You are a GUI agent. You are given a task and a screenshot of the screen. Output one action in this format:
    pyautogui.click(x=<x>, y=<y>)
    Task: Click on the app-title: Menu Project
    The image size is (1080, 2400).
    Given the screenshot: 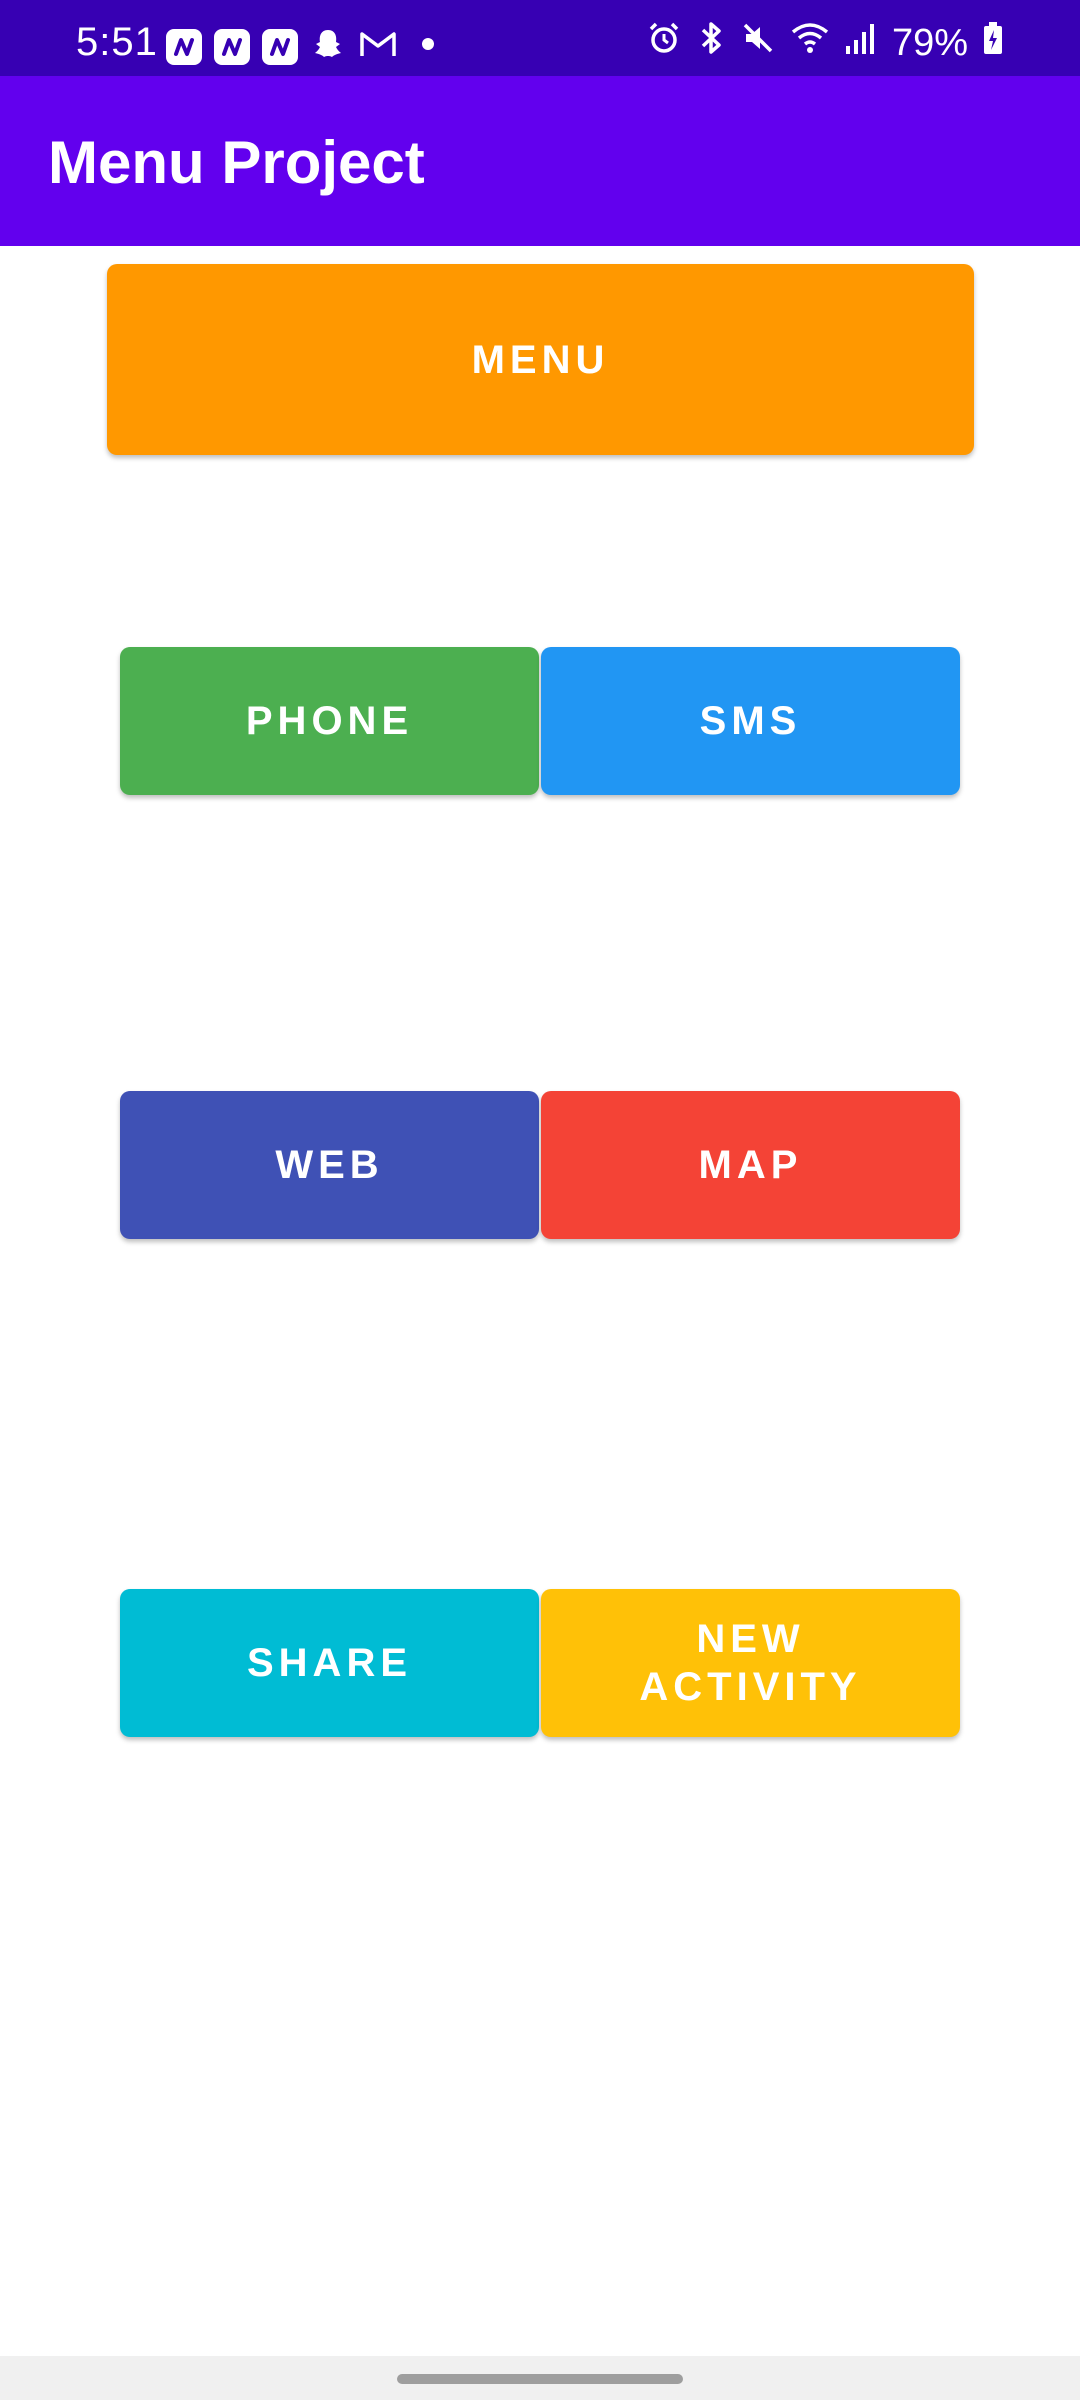 What is the action you would take?
    pyautogui.click(x=236, y=162)
    